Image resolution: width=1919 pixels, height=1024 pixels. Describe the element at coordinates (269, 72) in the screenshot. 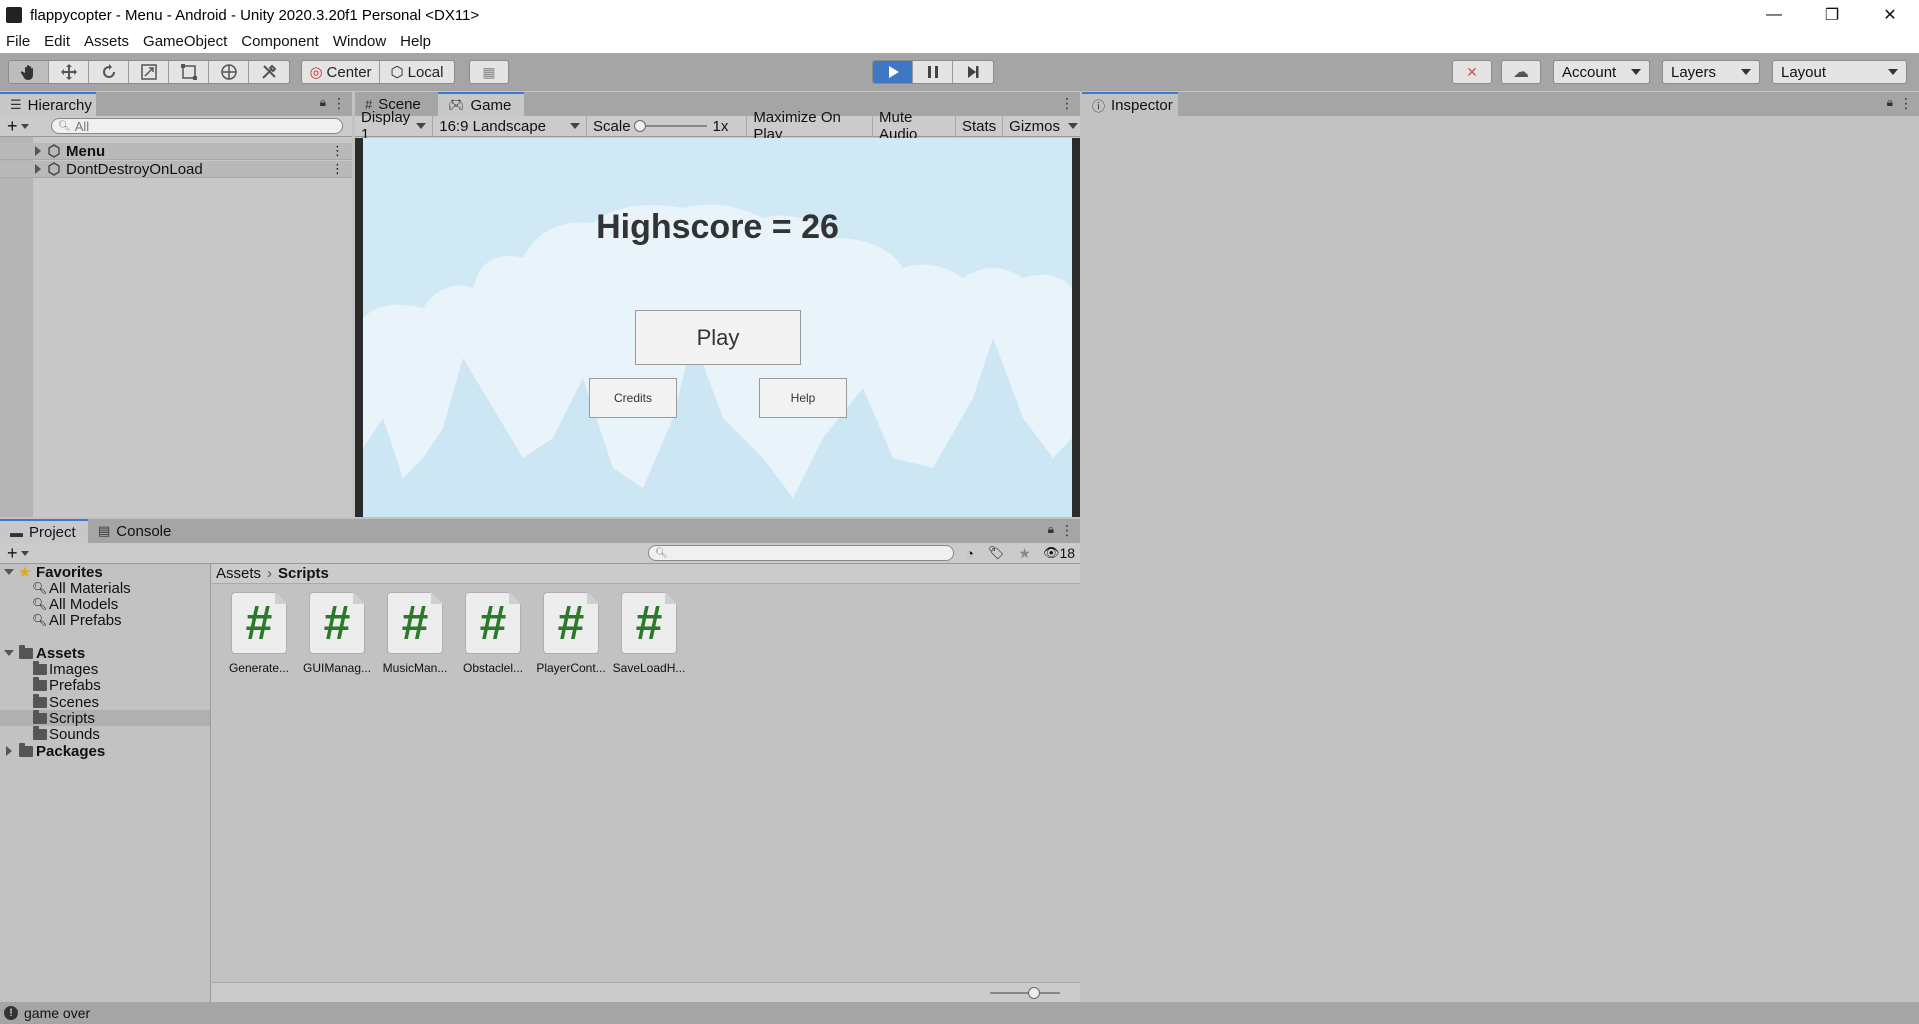

I see `custom-tool-button` at that location.